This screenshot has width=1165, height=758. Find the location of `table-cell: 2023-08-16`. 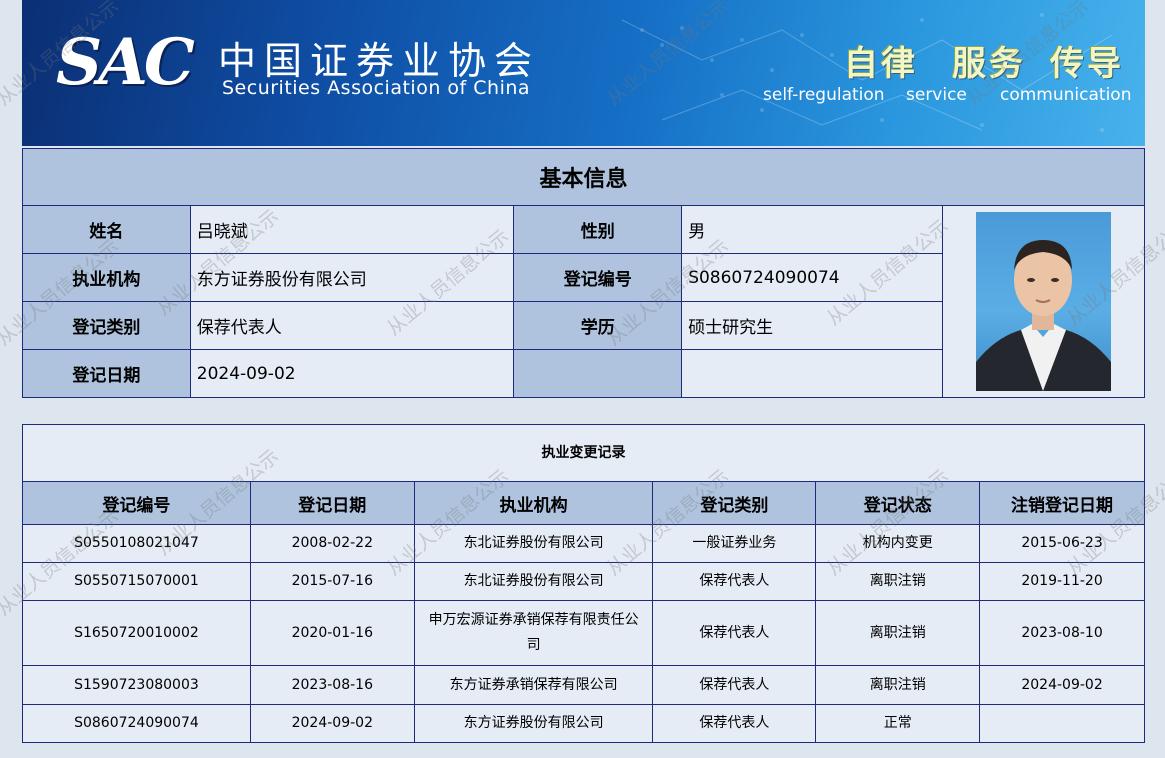

table-cell: 2023-08-16 is located at coordinates (332, 685).